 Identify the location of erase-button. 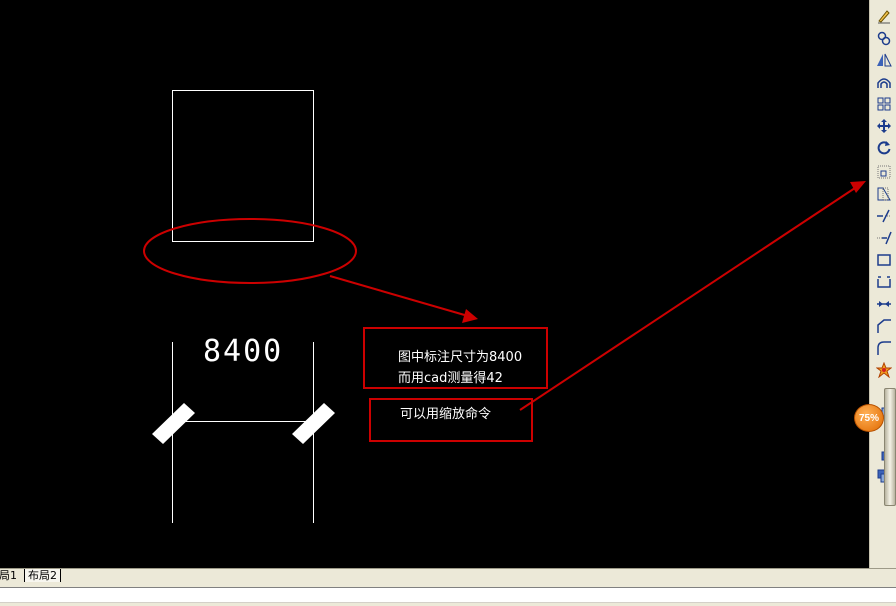
(884, 16).